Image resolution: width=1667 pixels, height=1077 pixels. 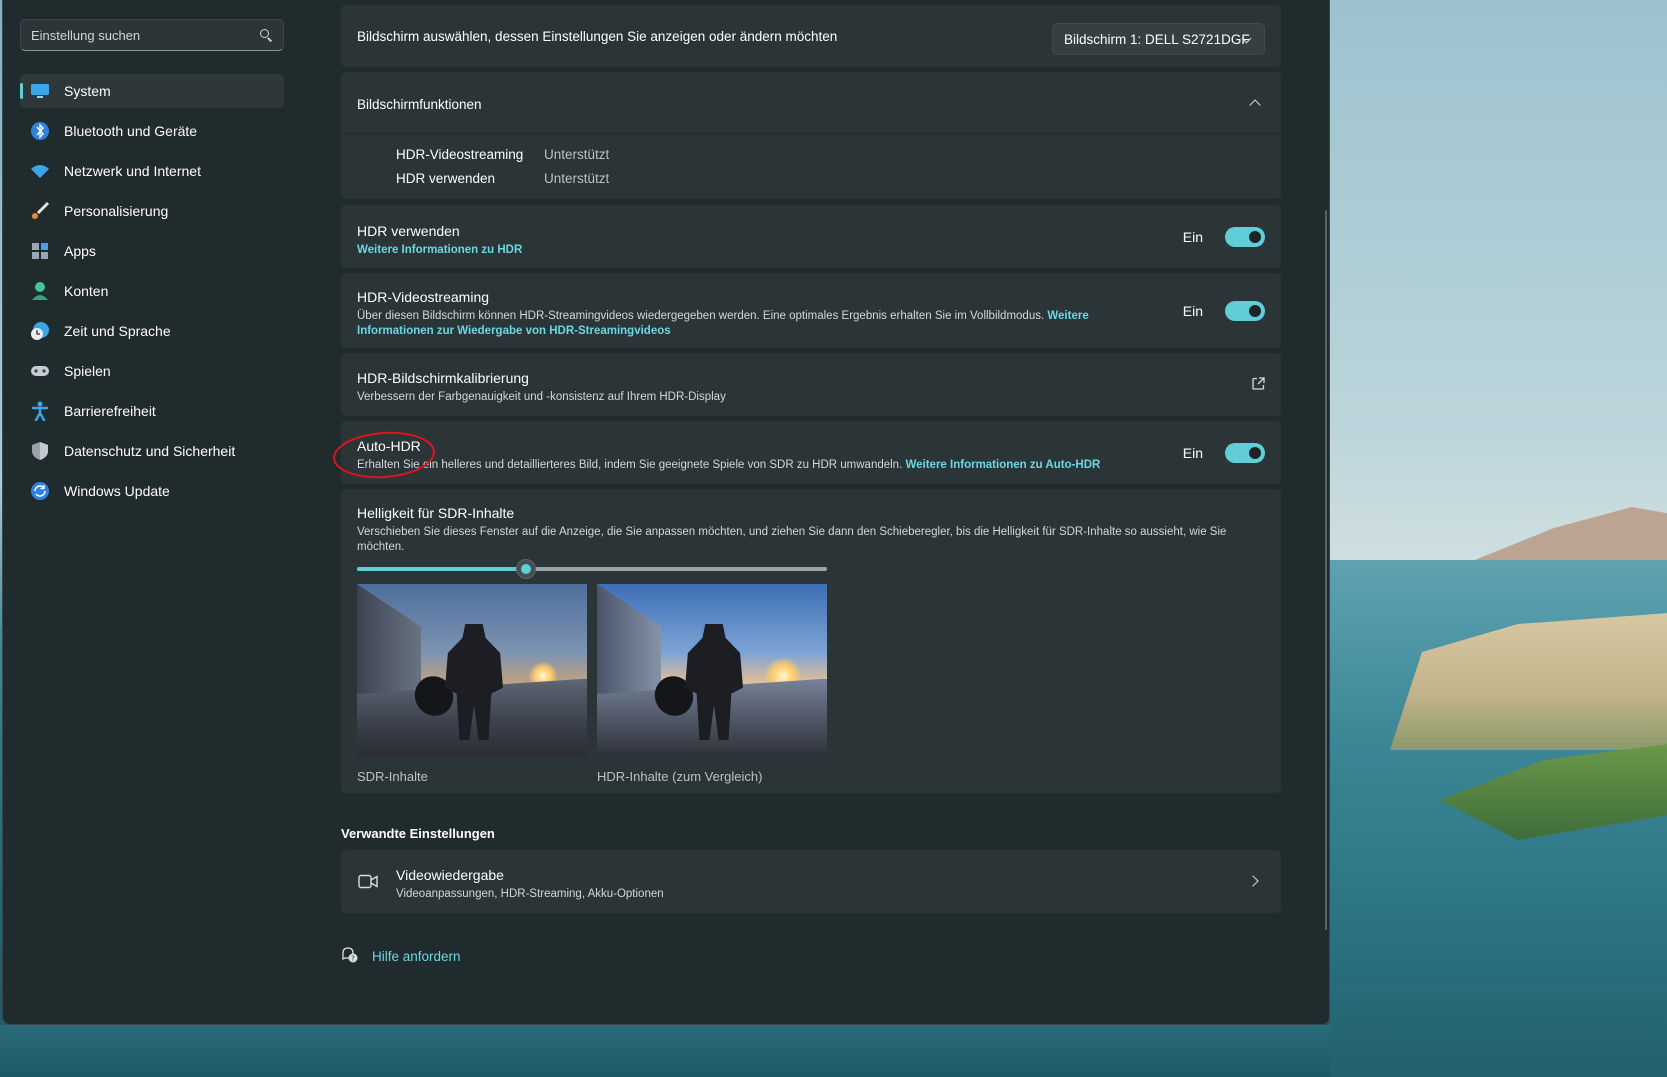 What do you see at coordinates (87, 371) in the screenshot?
I see `sidebar-item-label: Spielen` at bounding box center [87, 371].